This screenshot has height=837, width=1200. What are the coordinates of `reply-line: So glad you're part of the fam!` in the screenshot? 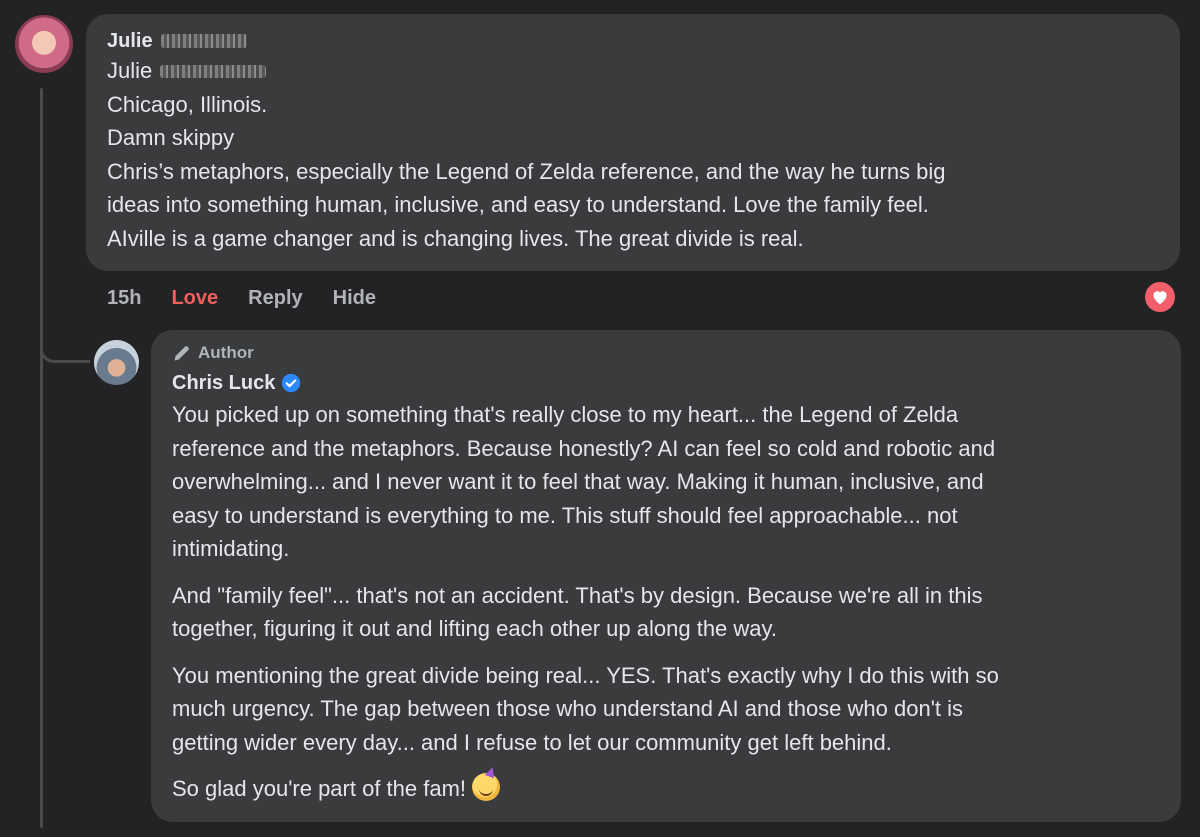 It's located at (666, 789).